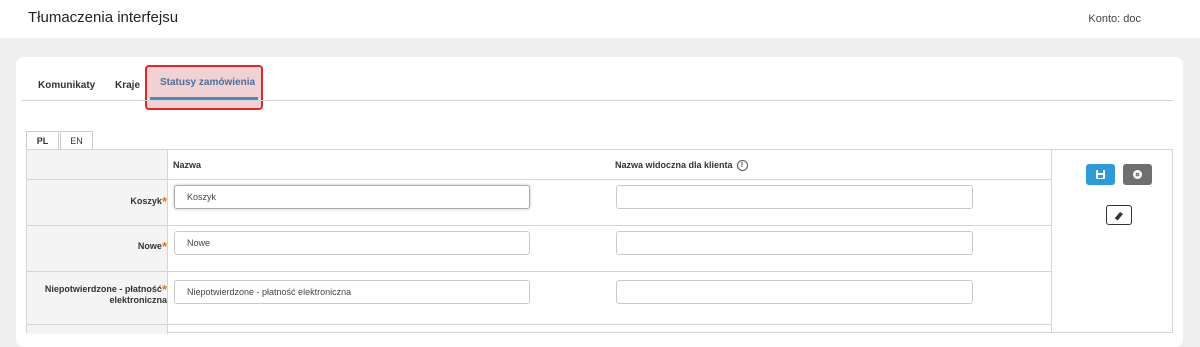 This screenshot has width=1200, height=347. Describe the element at coordinates (207, 82) in the screenshot. I see `tab-statusy-zamowienia: Statusy zamówienia` at that location.